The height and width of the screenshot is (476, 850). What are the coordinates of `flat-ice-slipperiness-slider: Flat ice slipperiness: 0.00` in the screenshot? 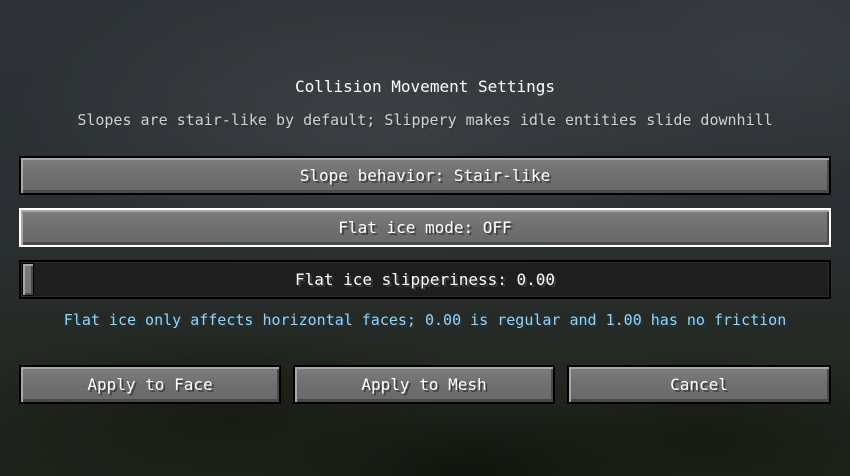 It's located at (425, 279).